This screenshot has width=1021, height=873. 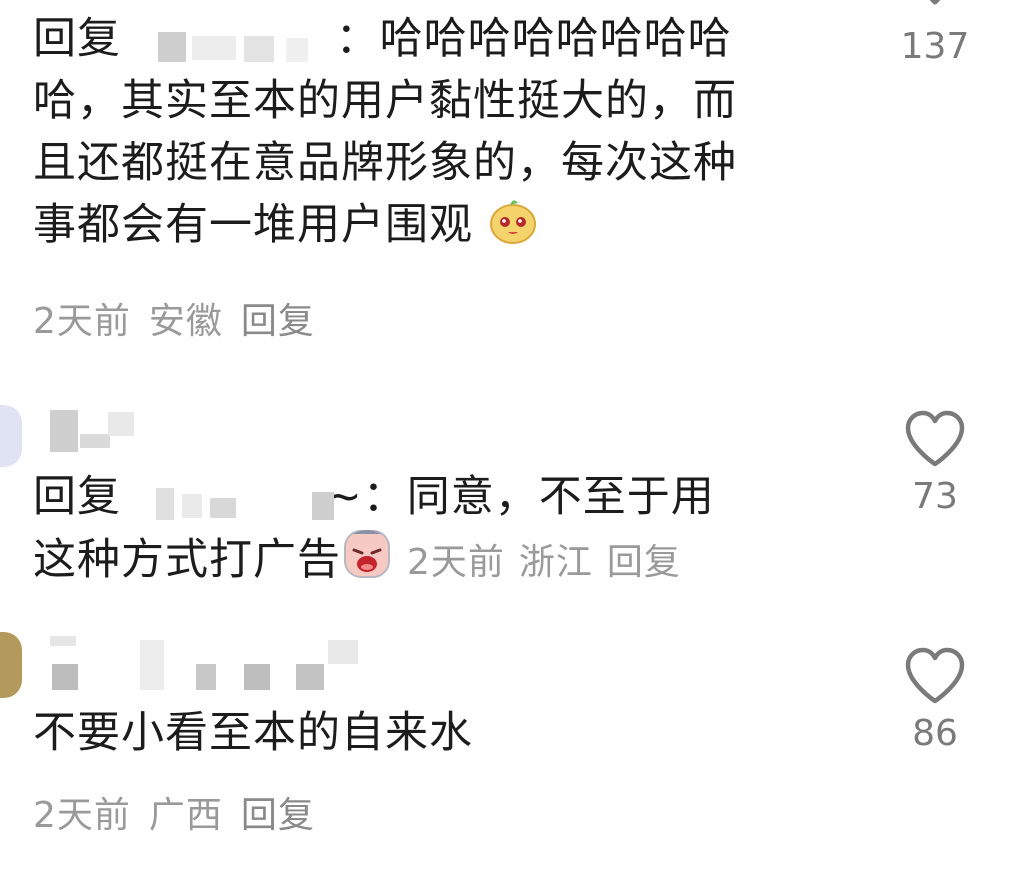 I want to click on like-button-1: 137, so click(x=935, y=33).